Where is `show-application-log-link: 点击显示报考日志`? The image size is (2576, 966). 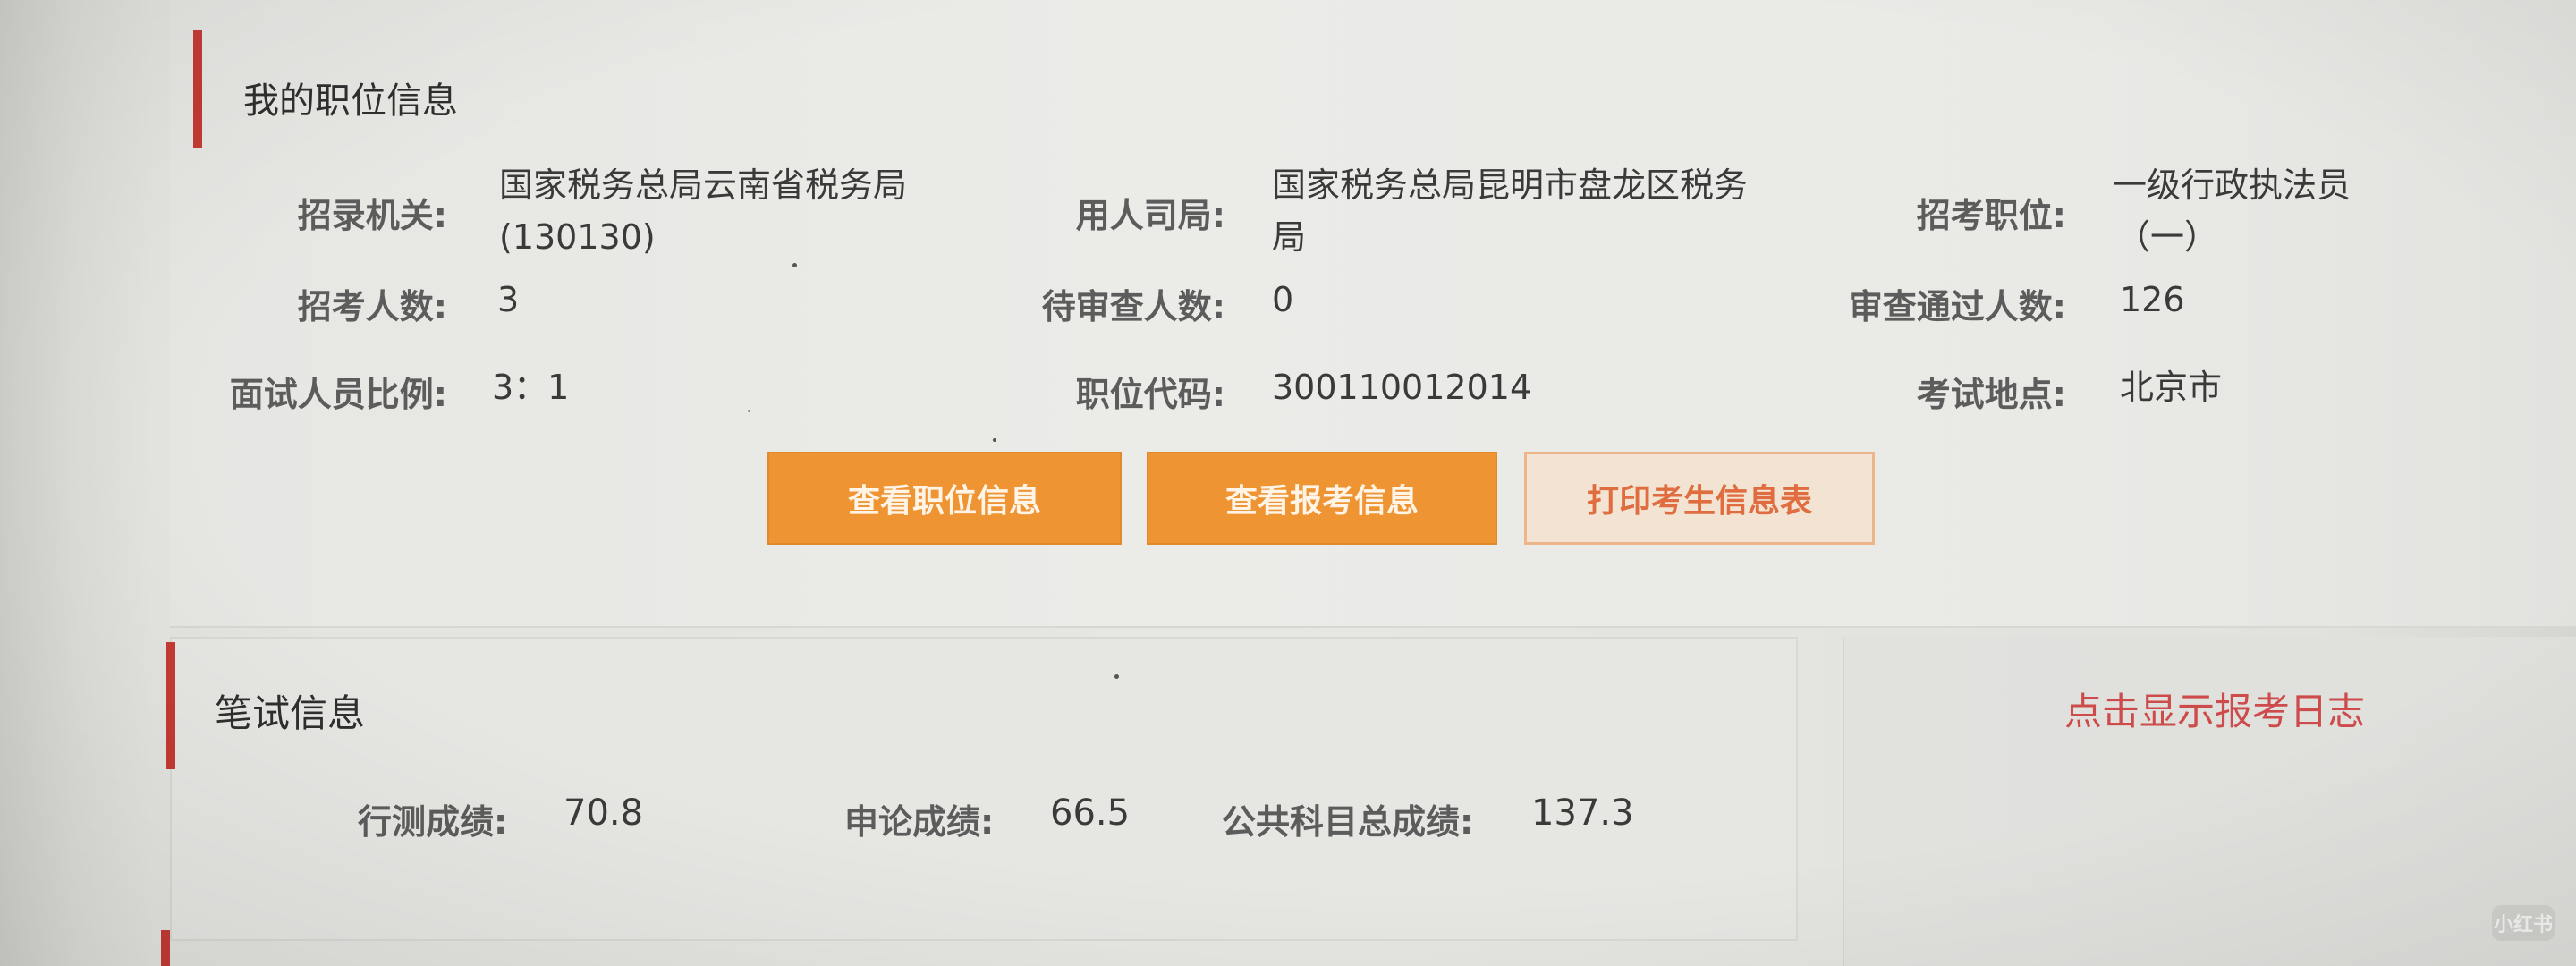
show-application-log-link: 点击显示报考日志 is located at coordinates (2214, 709).